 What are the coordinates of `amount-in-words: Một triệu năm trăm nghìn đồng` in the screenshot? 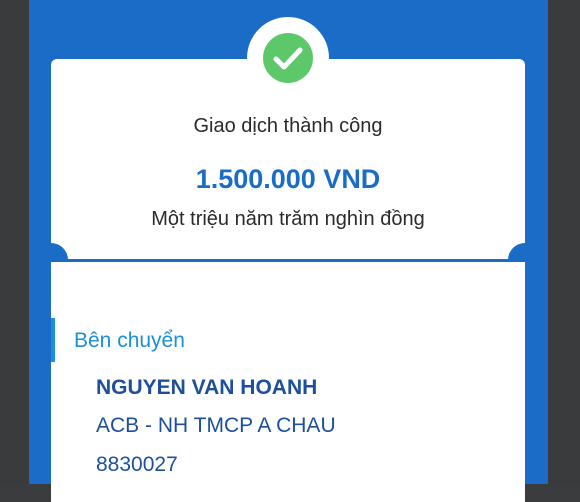 It's located at (288, 219).